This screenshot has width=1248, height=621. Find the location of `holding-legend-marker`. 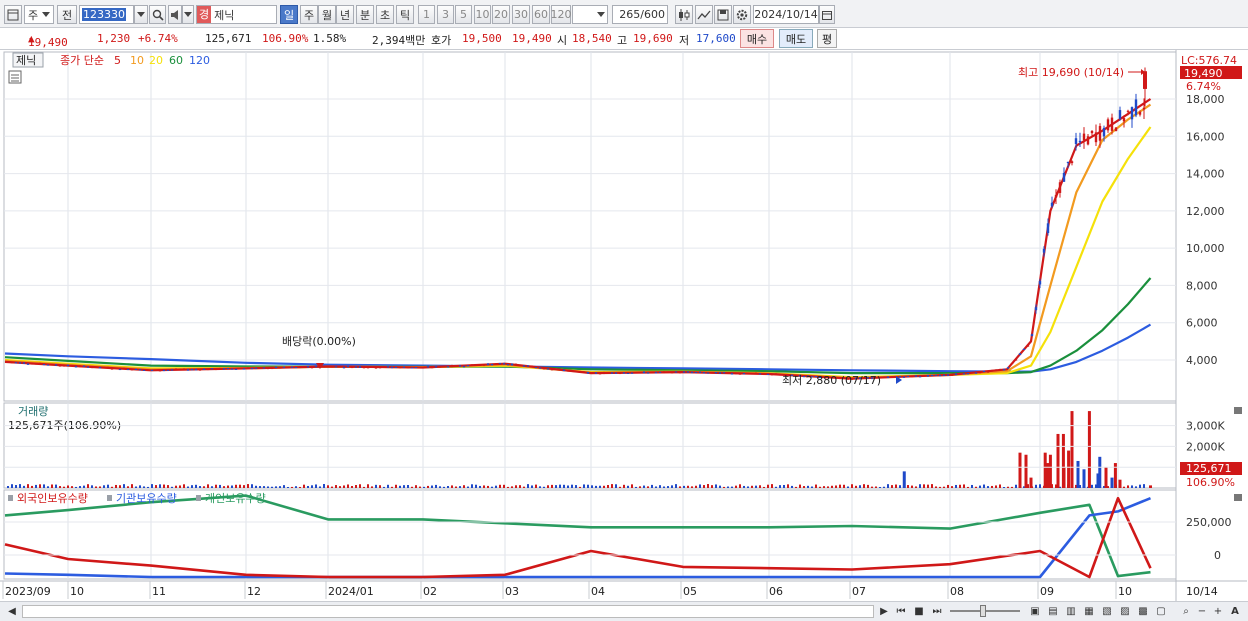

holding-legend-marker is located at coordinates (109, 498).